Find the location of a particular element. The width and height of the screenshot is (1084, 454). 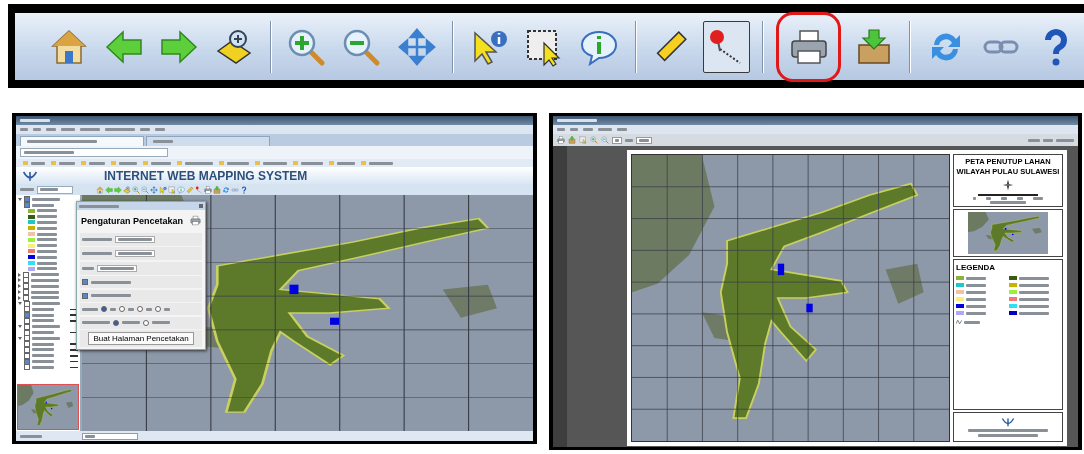

download-icon is located at coordinates (217, 189).